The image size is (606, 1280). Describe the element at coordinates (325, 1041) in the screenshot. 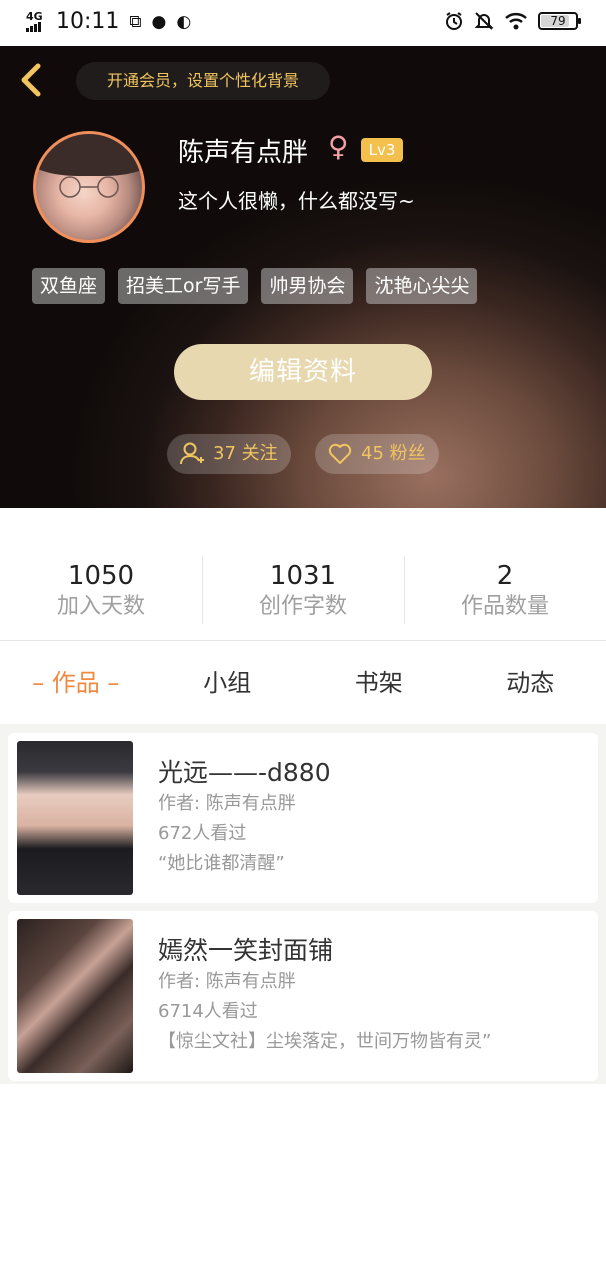

I see `work-quote: 【惊尘文社】尘埃落定，世间万物皆有灵”` at that location.